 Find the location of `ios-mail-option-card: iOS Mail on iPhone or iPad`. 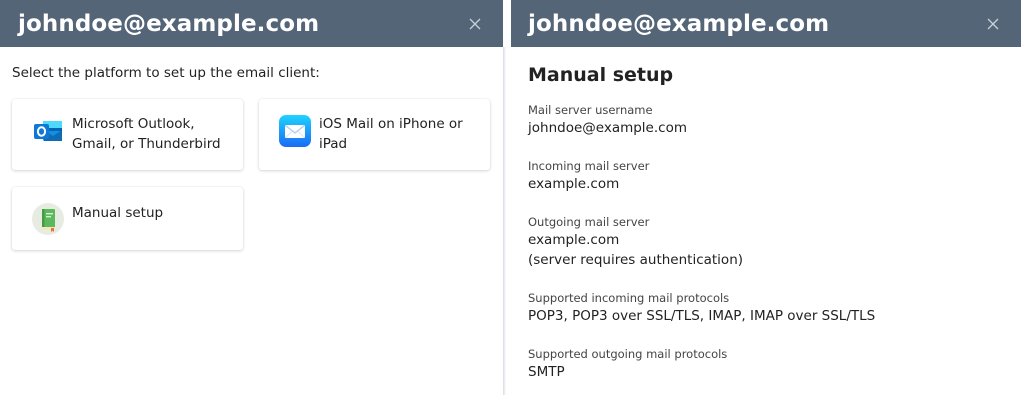

ios-mail-option-card: iOS Mail on iPhone or iPad is located at coordinates (374, 134).